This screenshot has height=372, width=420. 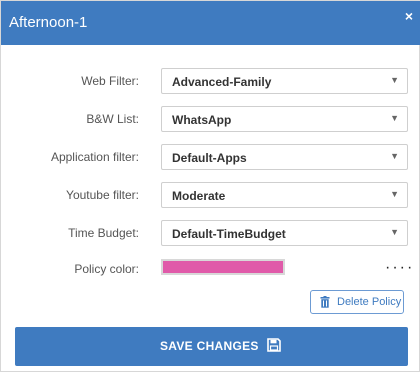 What do you see at coordinates (106, 269) in the screenshot?
I see `policy-color-label: Policy color:` at bounding box center [106, 269].